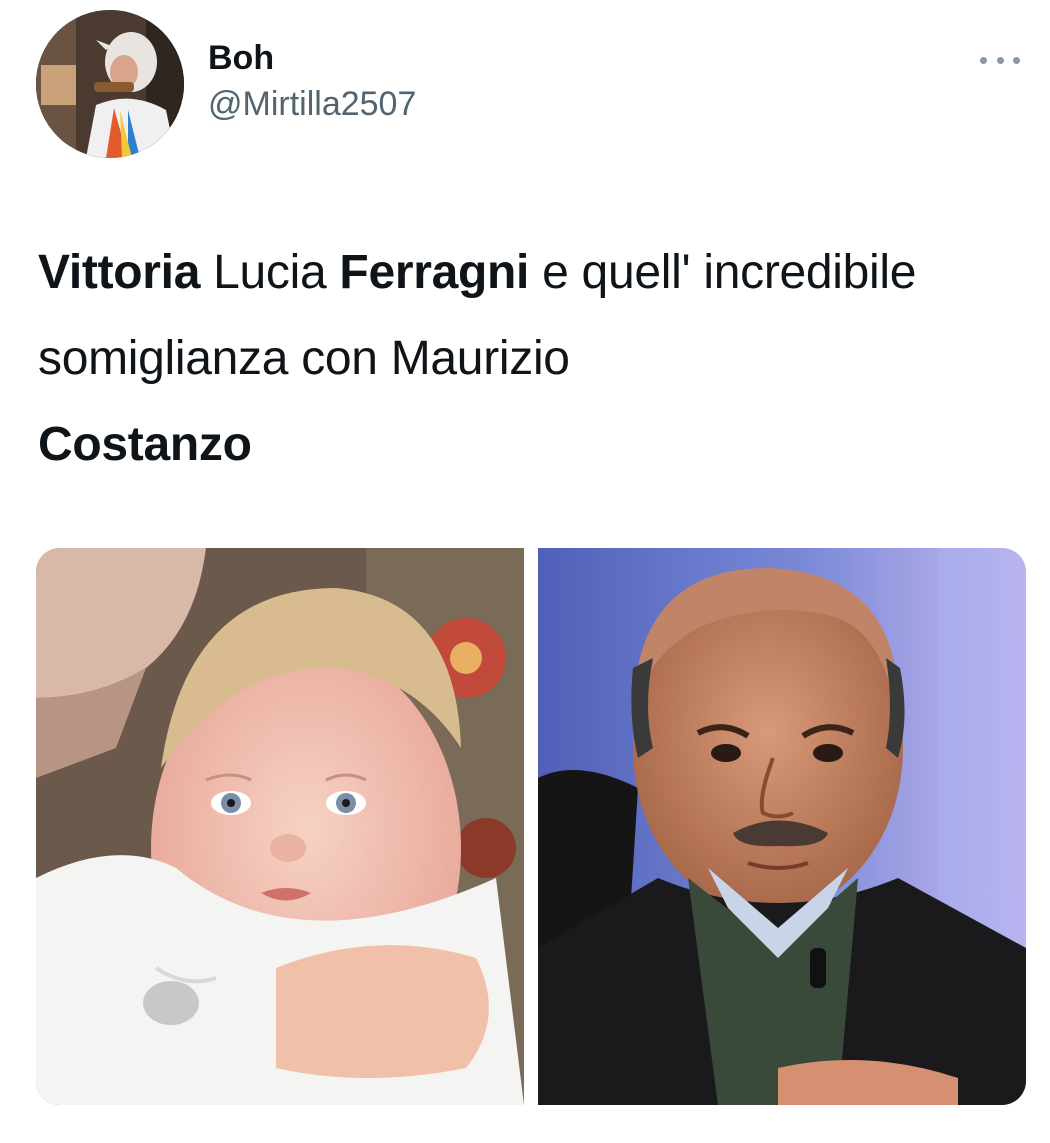  Describe the element at coordinates (434, 272) in the screenshot. I see `tweet-text-bold: Ferragni` at that location.